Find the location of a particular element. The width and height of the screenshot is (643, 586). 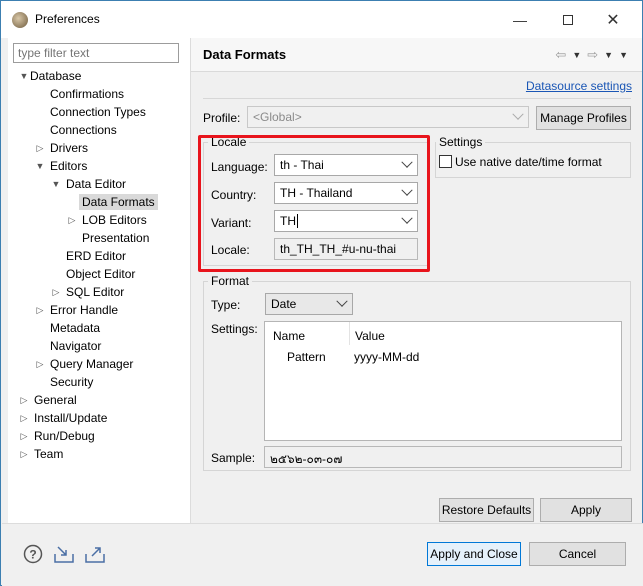

profile-select: <Global> is located at coordinates (388, 117).